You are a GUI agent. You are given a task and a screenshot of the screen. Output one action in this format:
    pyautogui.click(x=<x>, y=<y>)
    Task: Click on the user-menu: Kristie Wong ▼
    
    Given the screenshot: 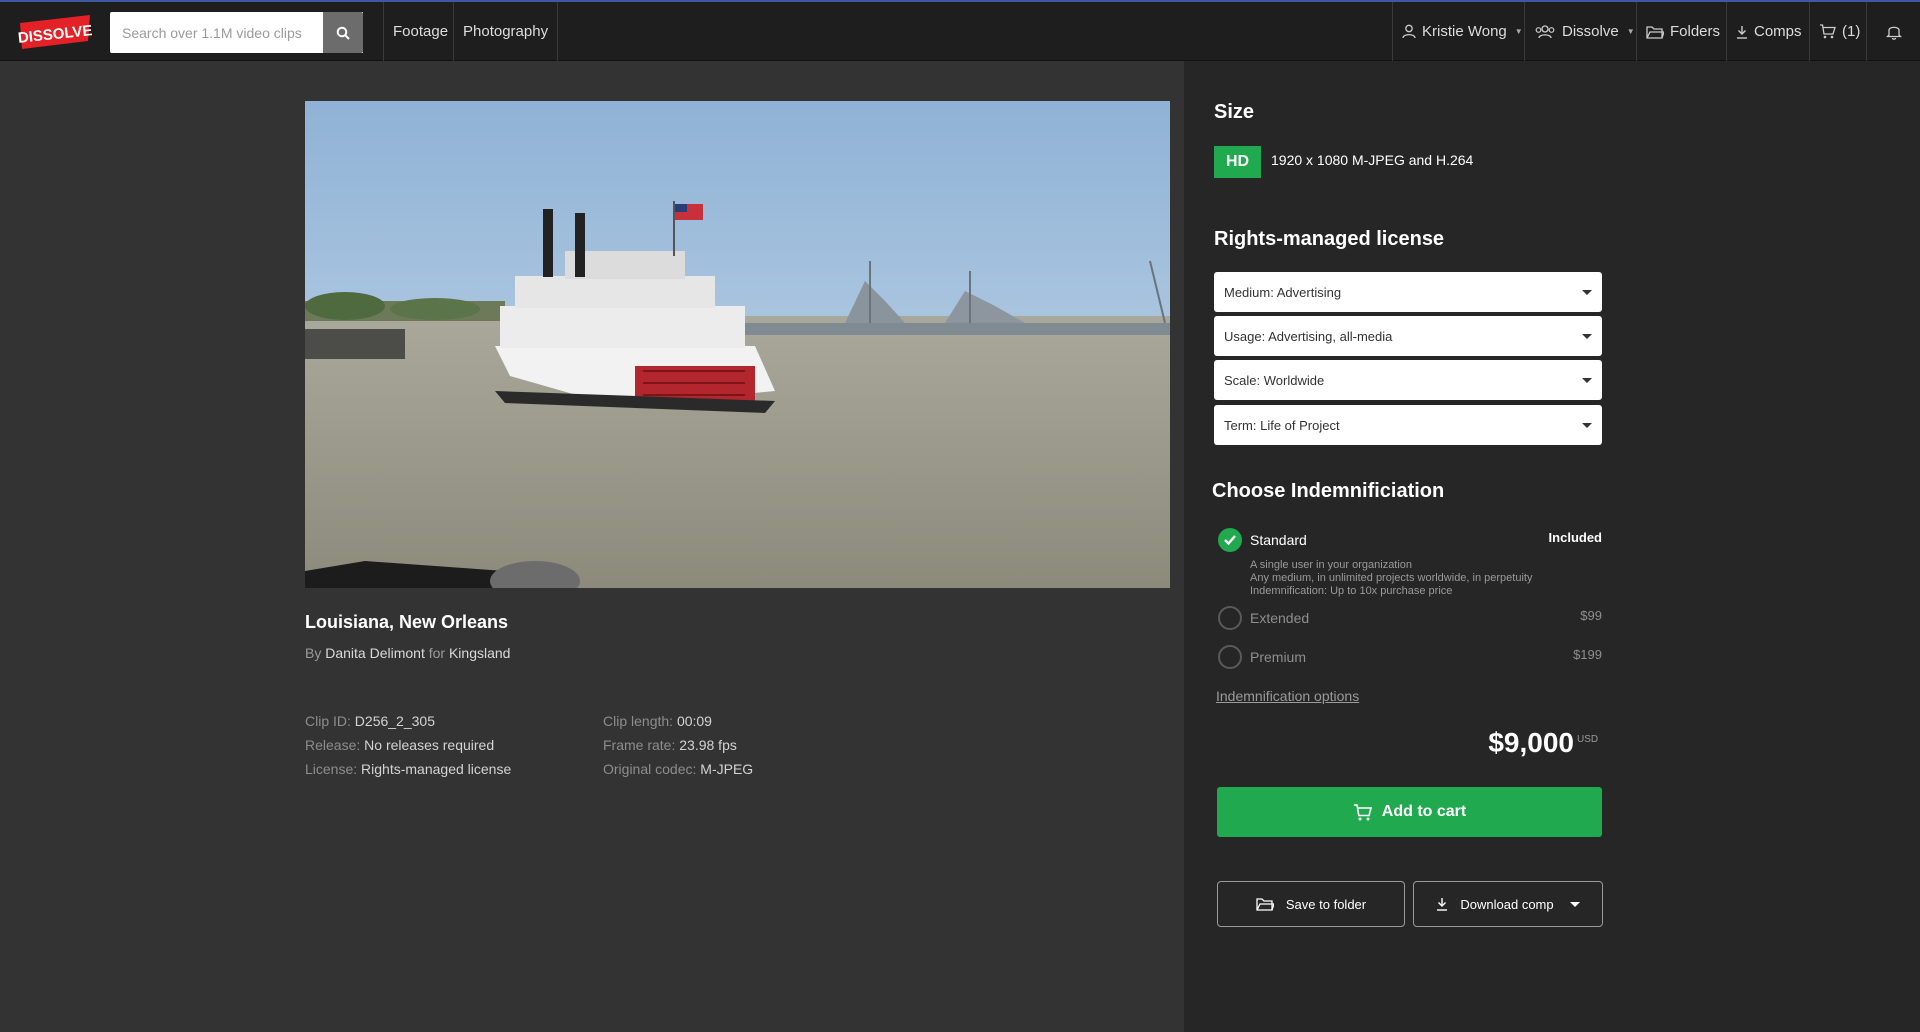 What is the action you would take?
    pyautogui.click(x=1462, y=31)
    